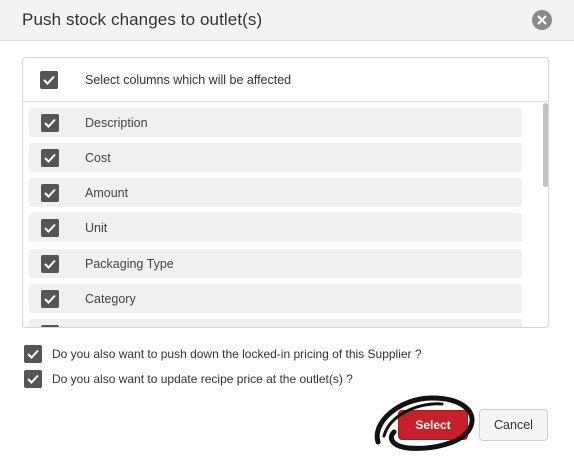 The image size is (574, 458). I want to click on column-item-amount: Amount, so click(275, 192).